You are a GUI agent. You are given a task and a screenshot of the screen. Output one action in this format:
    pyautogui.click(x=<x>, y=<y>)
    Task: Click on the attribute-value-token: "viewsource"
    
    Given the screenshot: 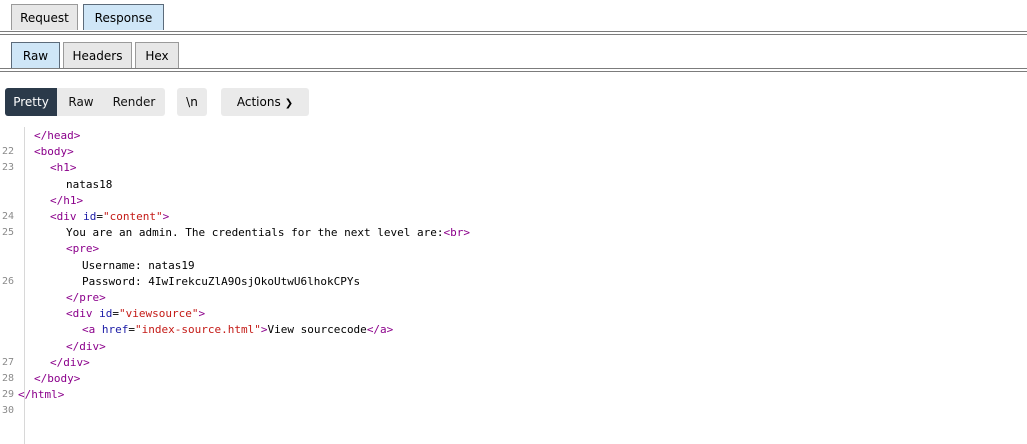 What is the action you would take?
    pyautogui.click(x=159, y=314)
    